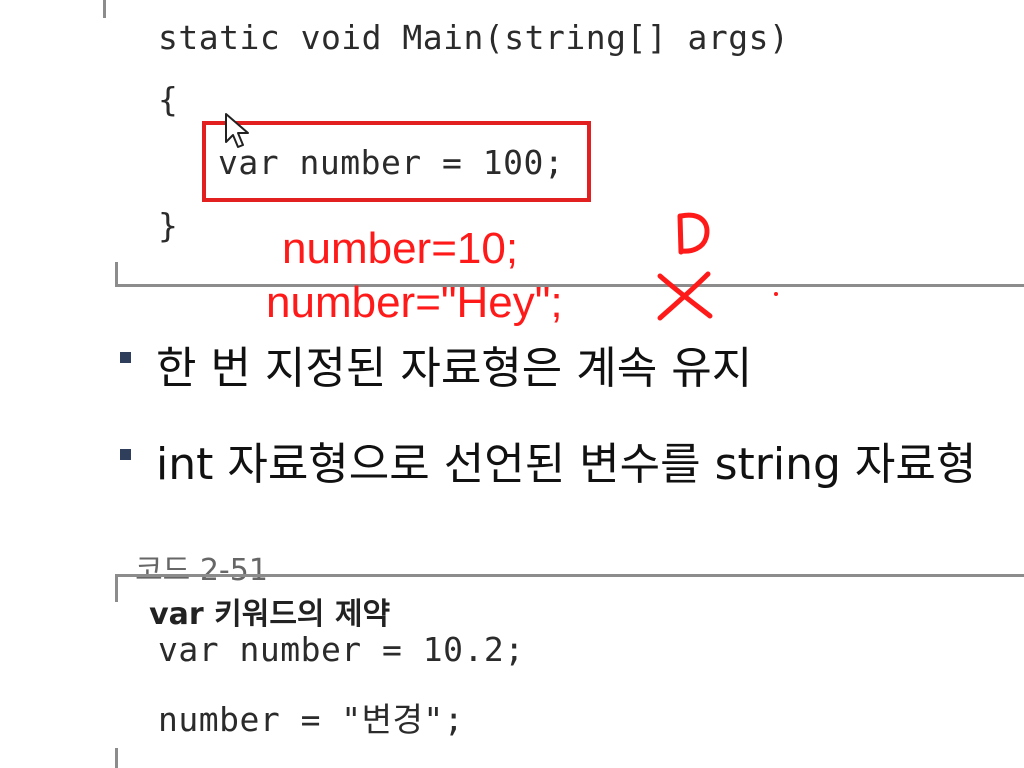  I want to click on code-line-var-number-10-2: var number = 10.2;, so click(341, 649).